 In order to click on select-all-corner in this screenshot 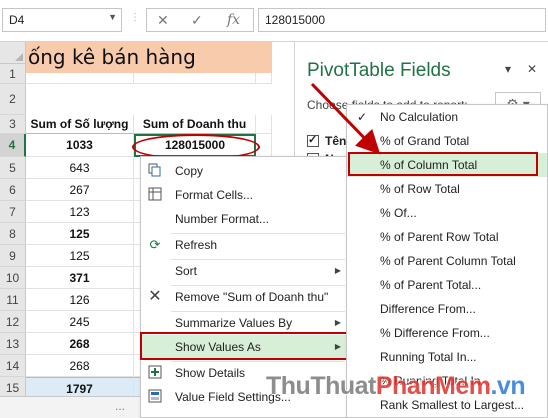, I will do `click(13, 53)`.